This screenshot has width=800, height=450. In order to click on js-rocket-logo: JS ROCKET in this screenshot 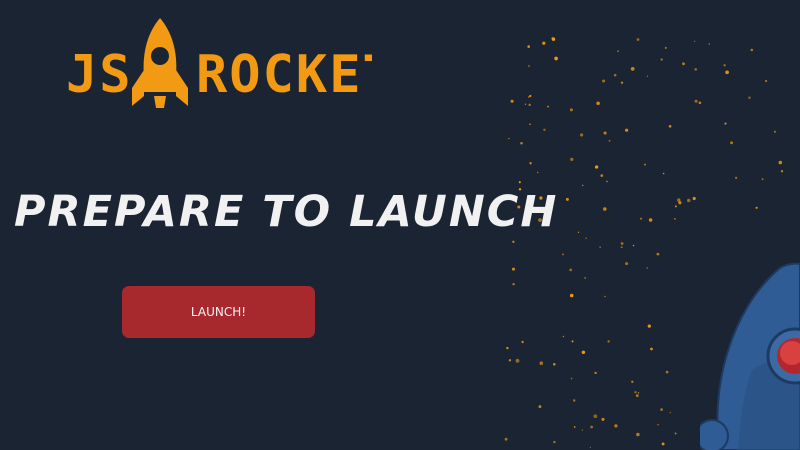, I will do `click(219, 63)`.